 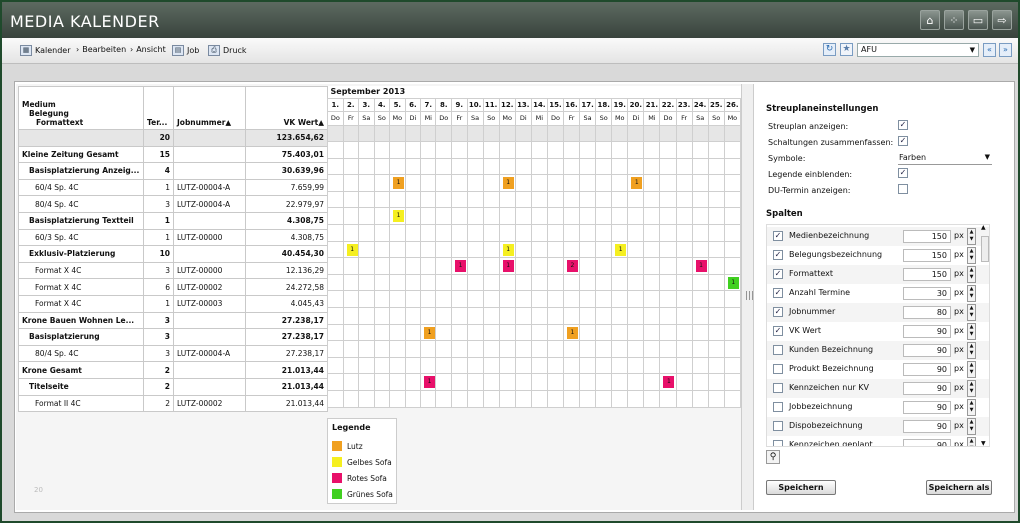 I want to click on table-row: Format X 4C 3 LUTZ-00000 12.136,29, so click(x=173, y=270).